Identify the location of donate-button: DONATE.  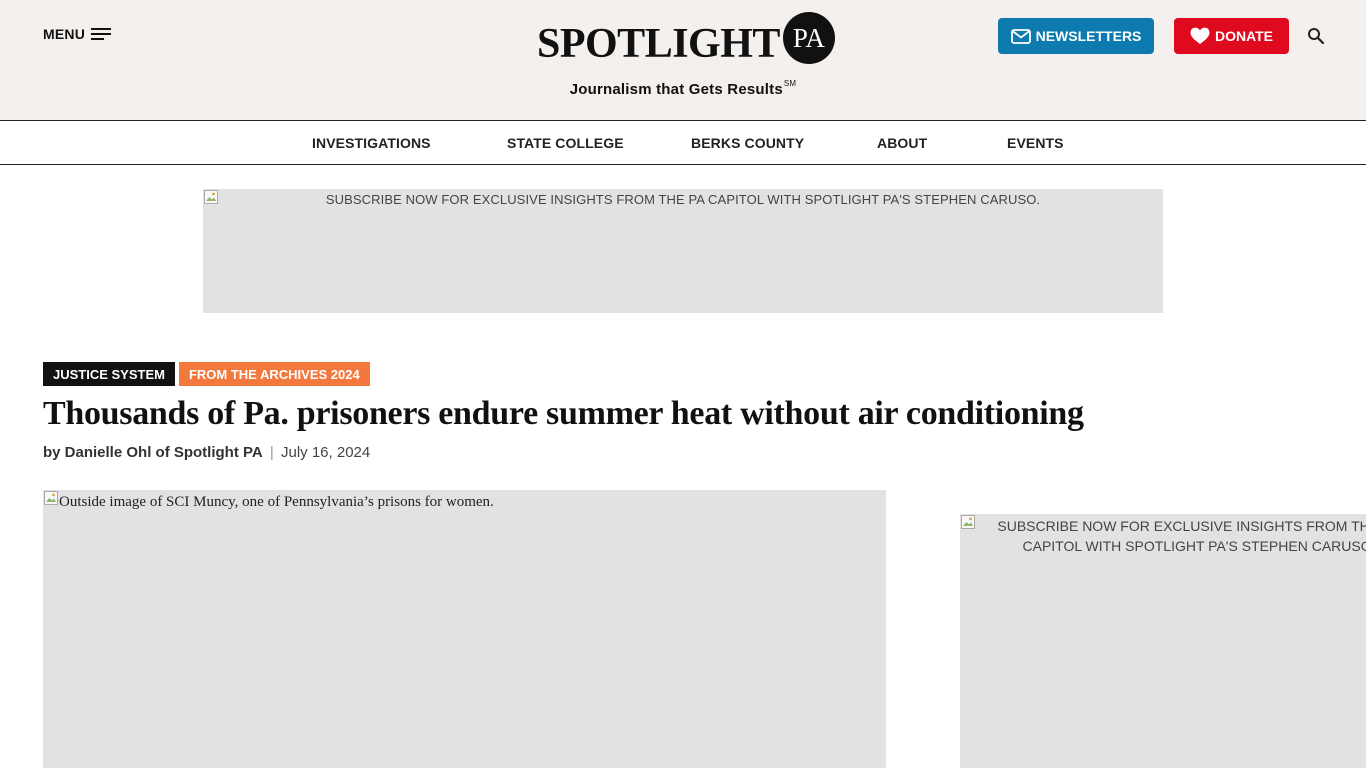
(1231, 36).